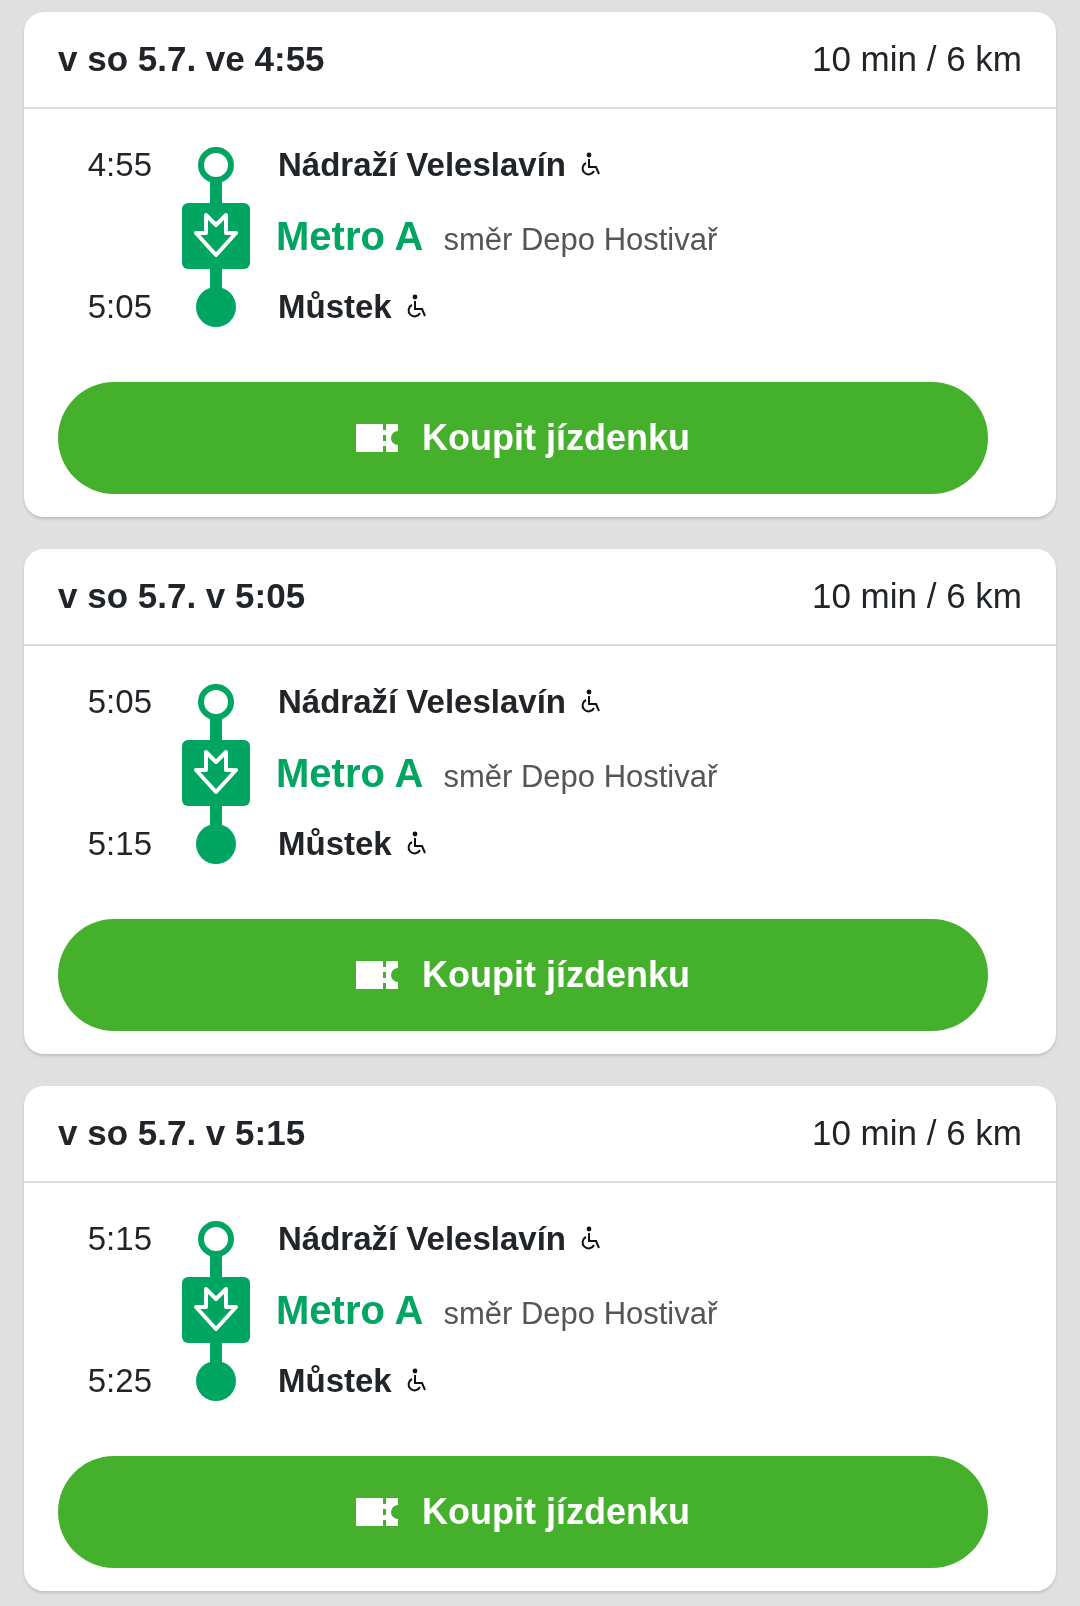  What do you see at coordinates (119, 165) in the screenshot?
I see `departure-time: 4:55` at bounding box center [119, 165].